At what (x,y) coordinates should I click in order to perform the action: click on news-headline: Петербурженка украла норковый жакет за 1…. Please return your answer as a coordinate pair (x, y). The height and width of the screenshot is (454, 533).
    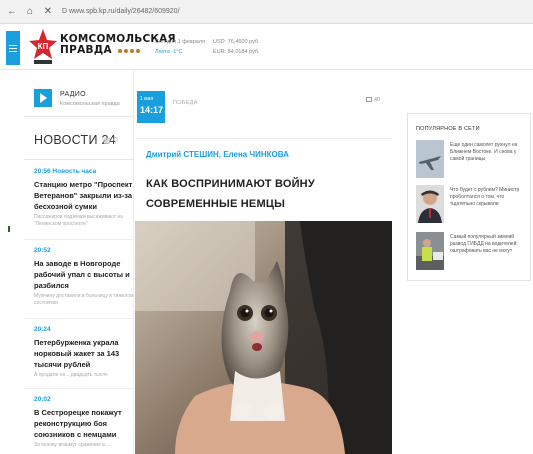
    Looking at the image, I should click on (84, 353).